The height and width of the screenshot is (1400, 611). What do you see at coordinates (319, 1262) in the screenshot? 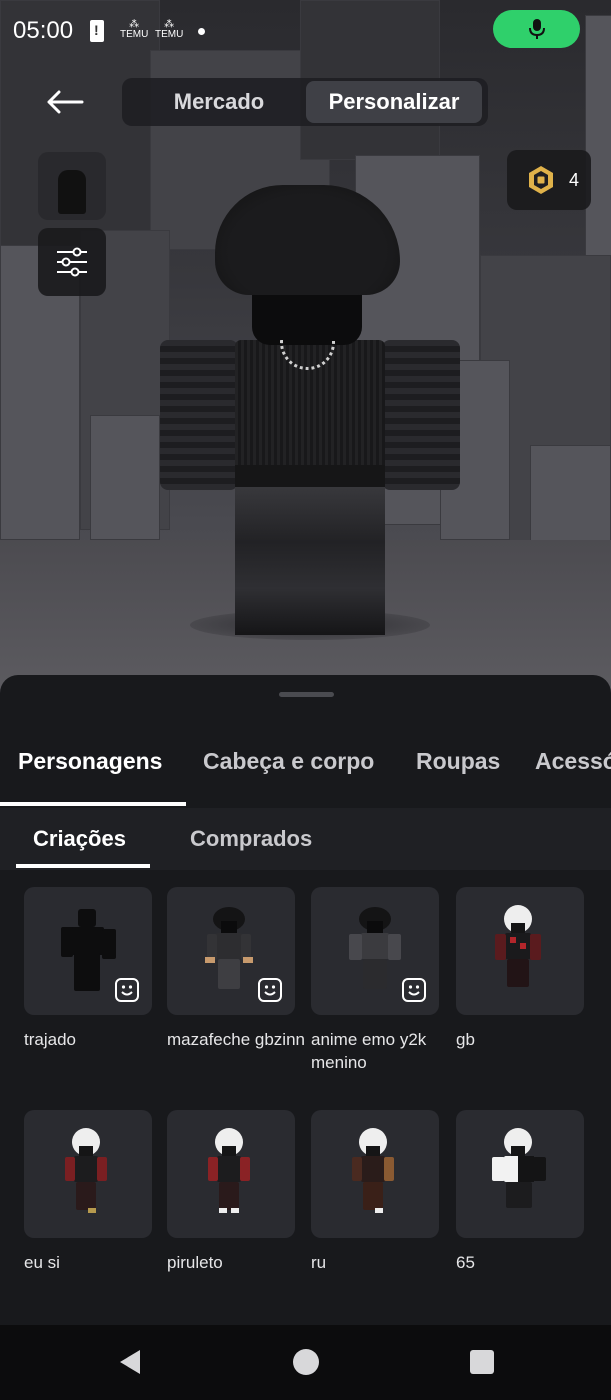
I see `character-name: ru` at bounding box center [319, 1262].